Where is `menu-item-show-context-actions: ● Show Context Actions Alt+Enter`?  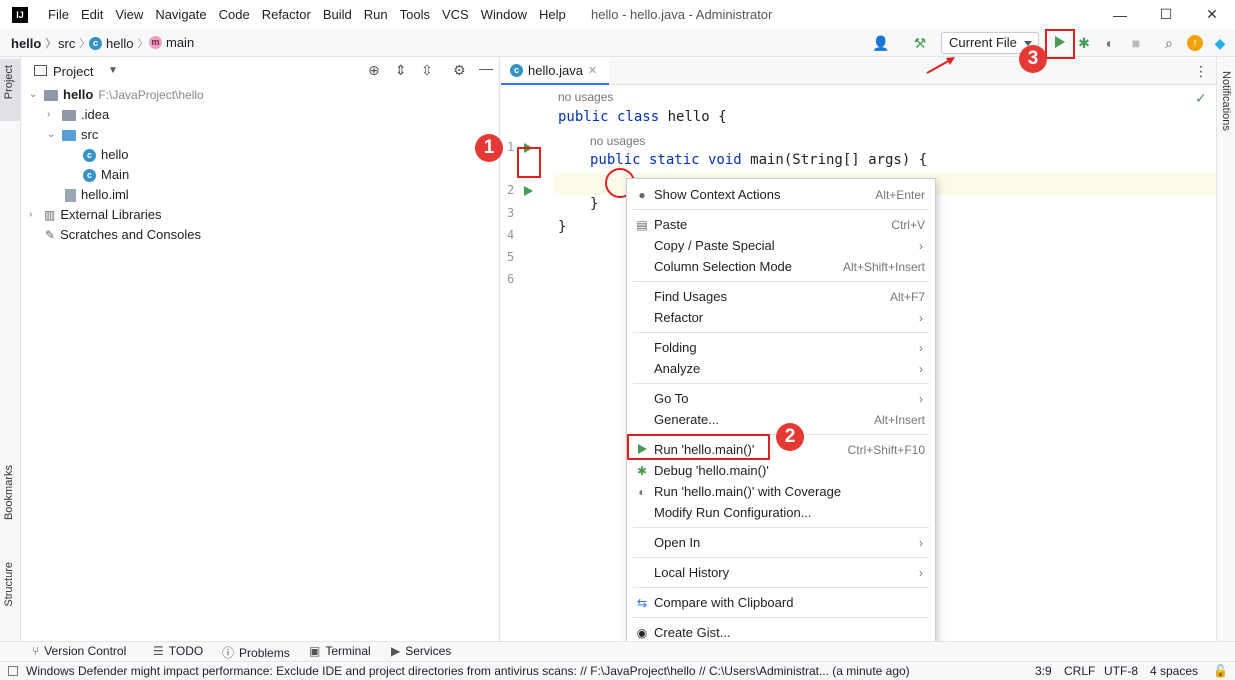
menu-item-show-context-actions: ● Show Context Actions Alt+Enter is located at coordinates (781, 194).